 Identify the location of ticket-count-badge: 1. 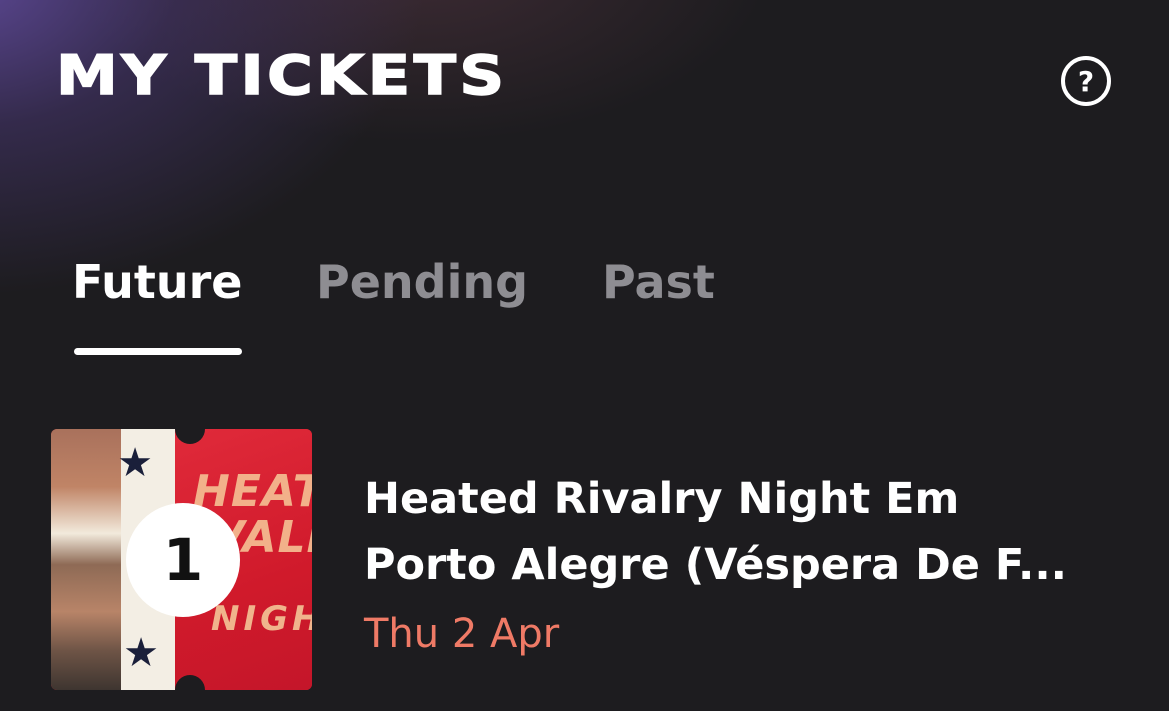
(183, 560).